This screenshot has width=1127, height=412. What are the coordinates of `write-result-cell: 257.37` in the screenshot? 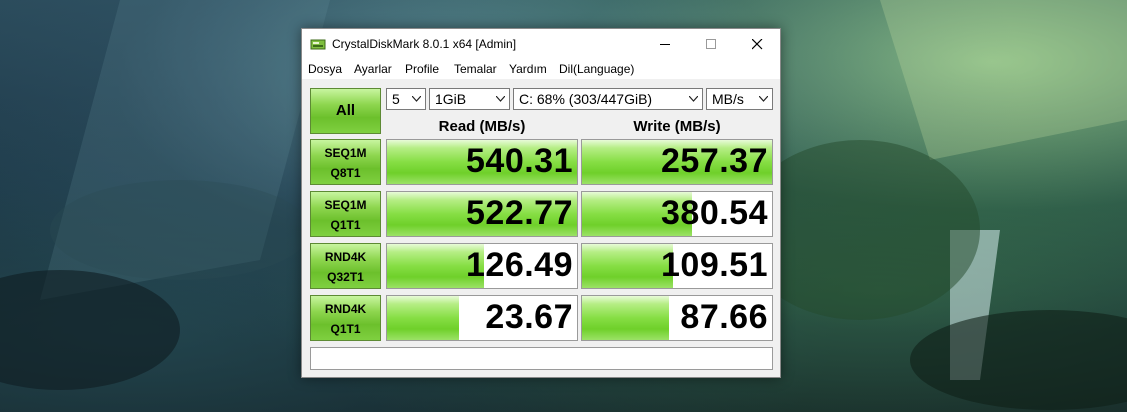 It's located at (677, 162).